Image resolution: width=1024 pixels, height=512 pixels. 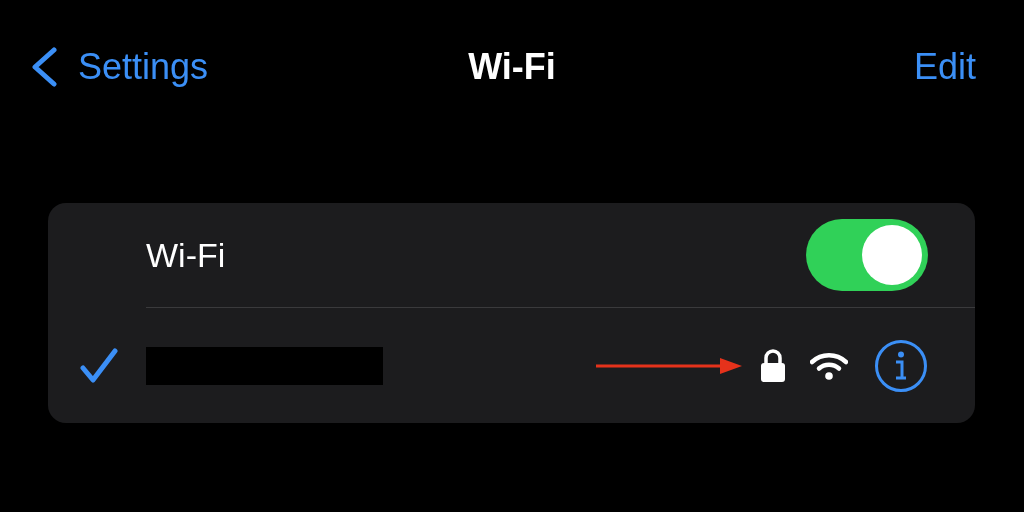 I want to click on chevron-left-icon, so click(x=44, y=67).